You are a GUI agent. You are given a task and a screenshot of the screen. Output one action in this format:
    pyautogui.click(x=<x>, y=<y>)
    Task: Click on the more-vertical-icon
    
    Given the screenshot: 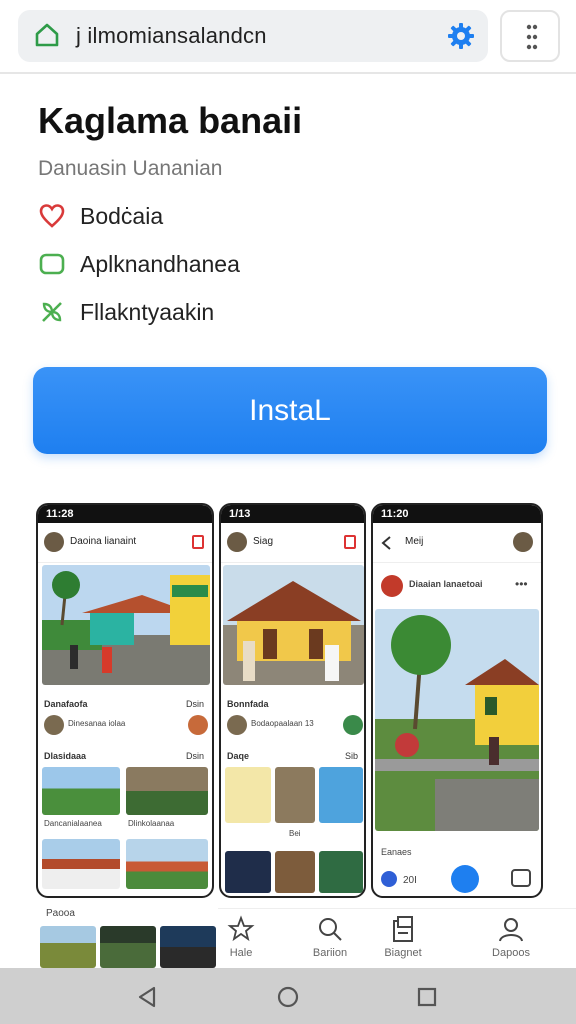 What is the action you would take?
    pyautogui.click(x=532, y=37)
    